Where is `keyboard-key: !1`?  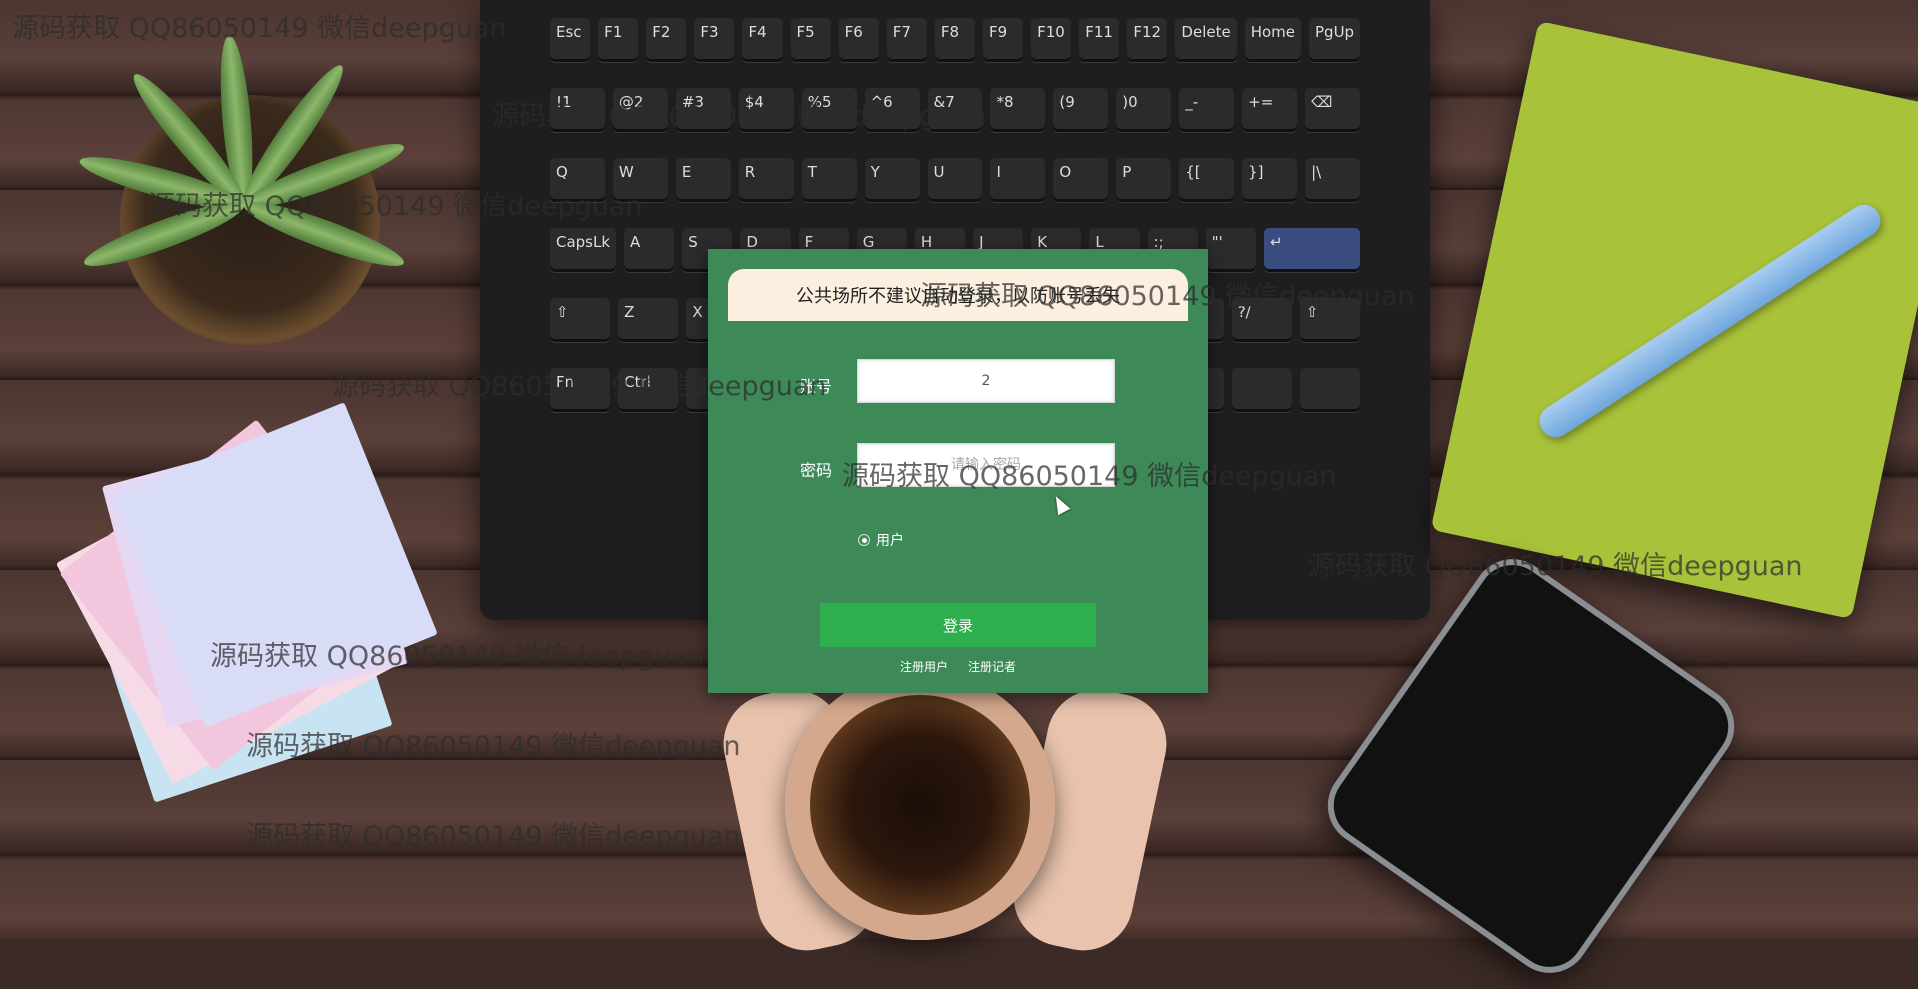 keyboard-key: !1 is located at coordinates (577, 110).